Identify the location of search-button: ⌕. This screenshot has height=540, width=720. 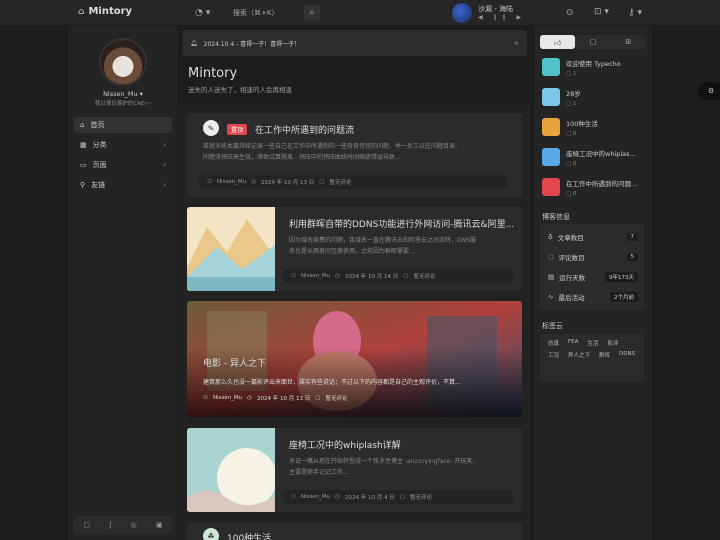
(312, 13).